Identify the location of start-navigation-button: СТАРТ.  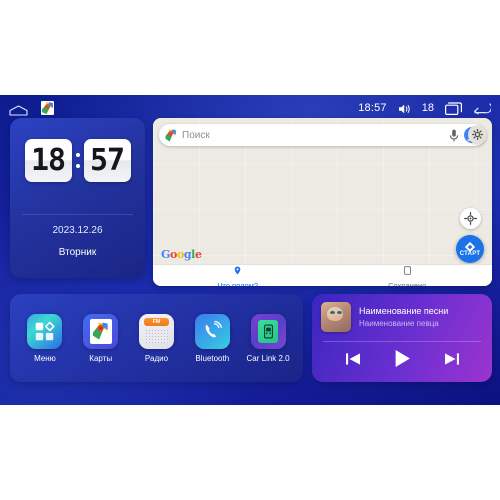
(470, 249).